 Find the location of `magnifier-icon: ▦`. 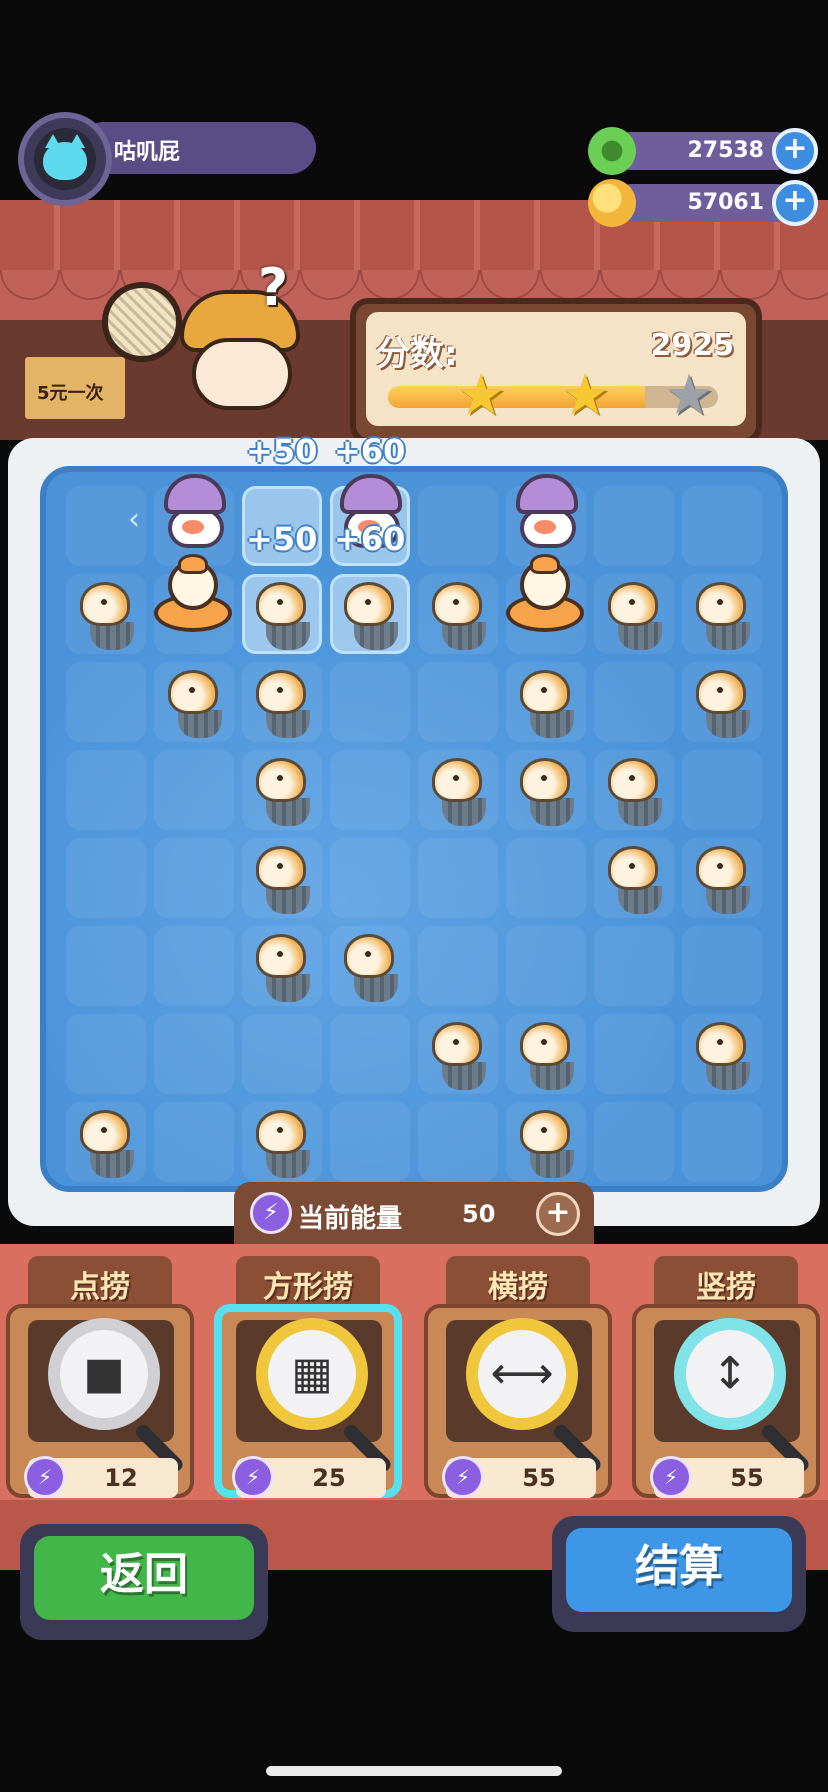

magnifier-icon: ▦ is located at coordinates (312, 1374).